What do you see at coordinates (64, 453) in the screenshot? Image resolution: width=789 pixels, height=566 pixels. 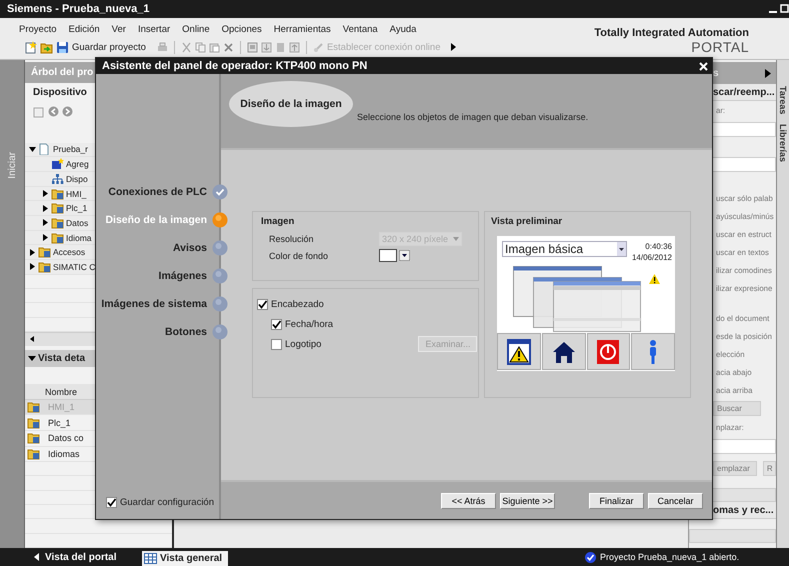 I see `row-label: Idiomas` at bounding box center [64, 453].